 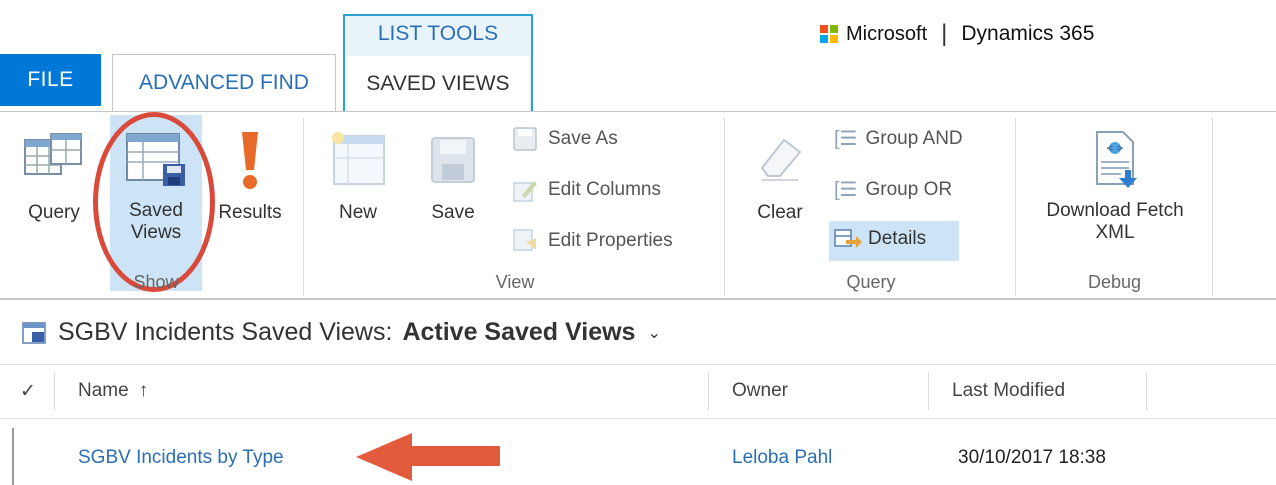 I want to click on results-button: Results, so click(x=250, y=177).